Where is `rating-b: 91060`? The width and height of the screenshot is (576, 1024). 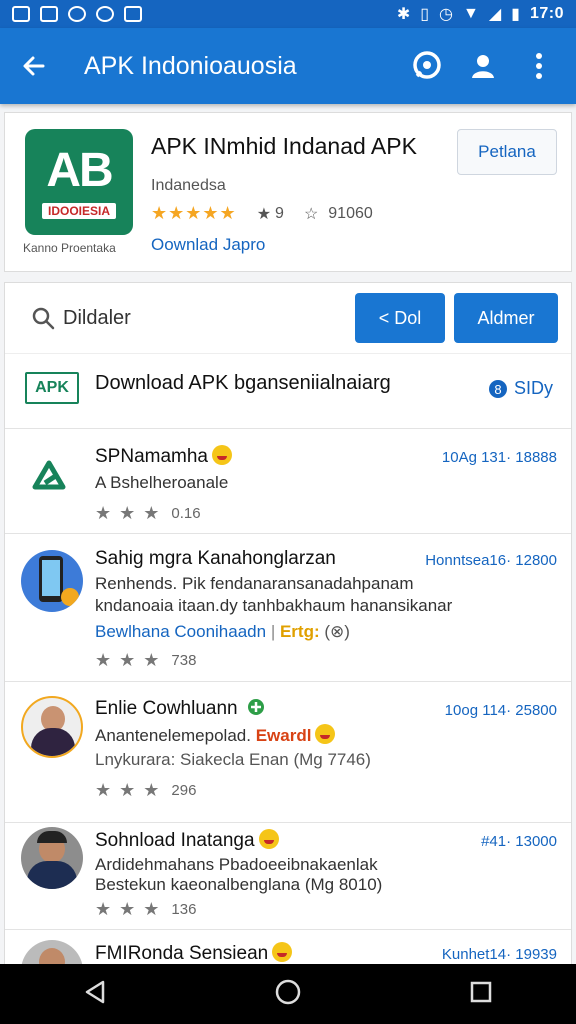 rating-b: 91060 is located at coordinates (350, 213).